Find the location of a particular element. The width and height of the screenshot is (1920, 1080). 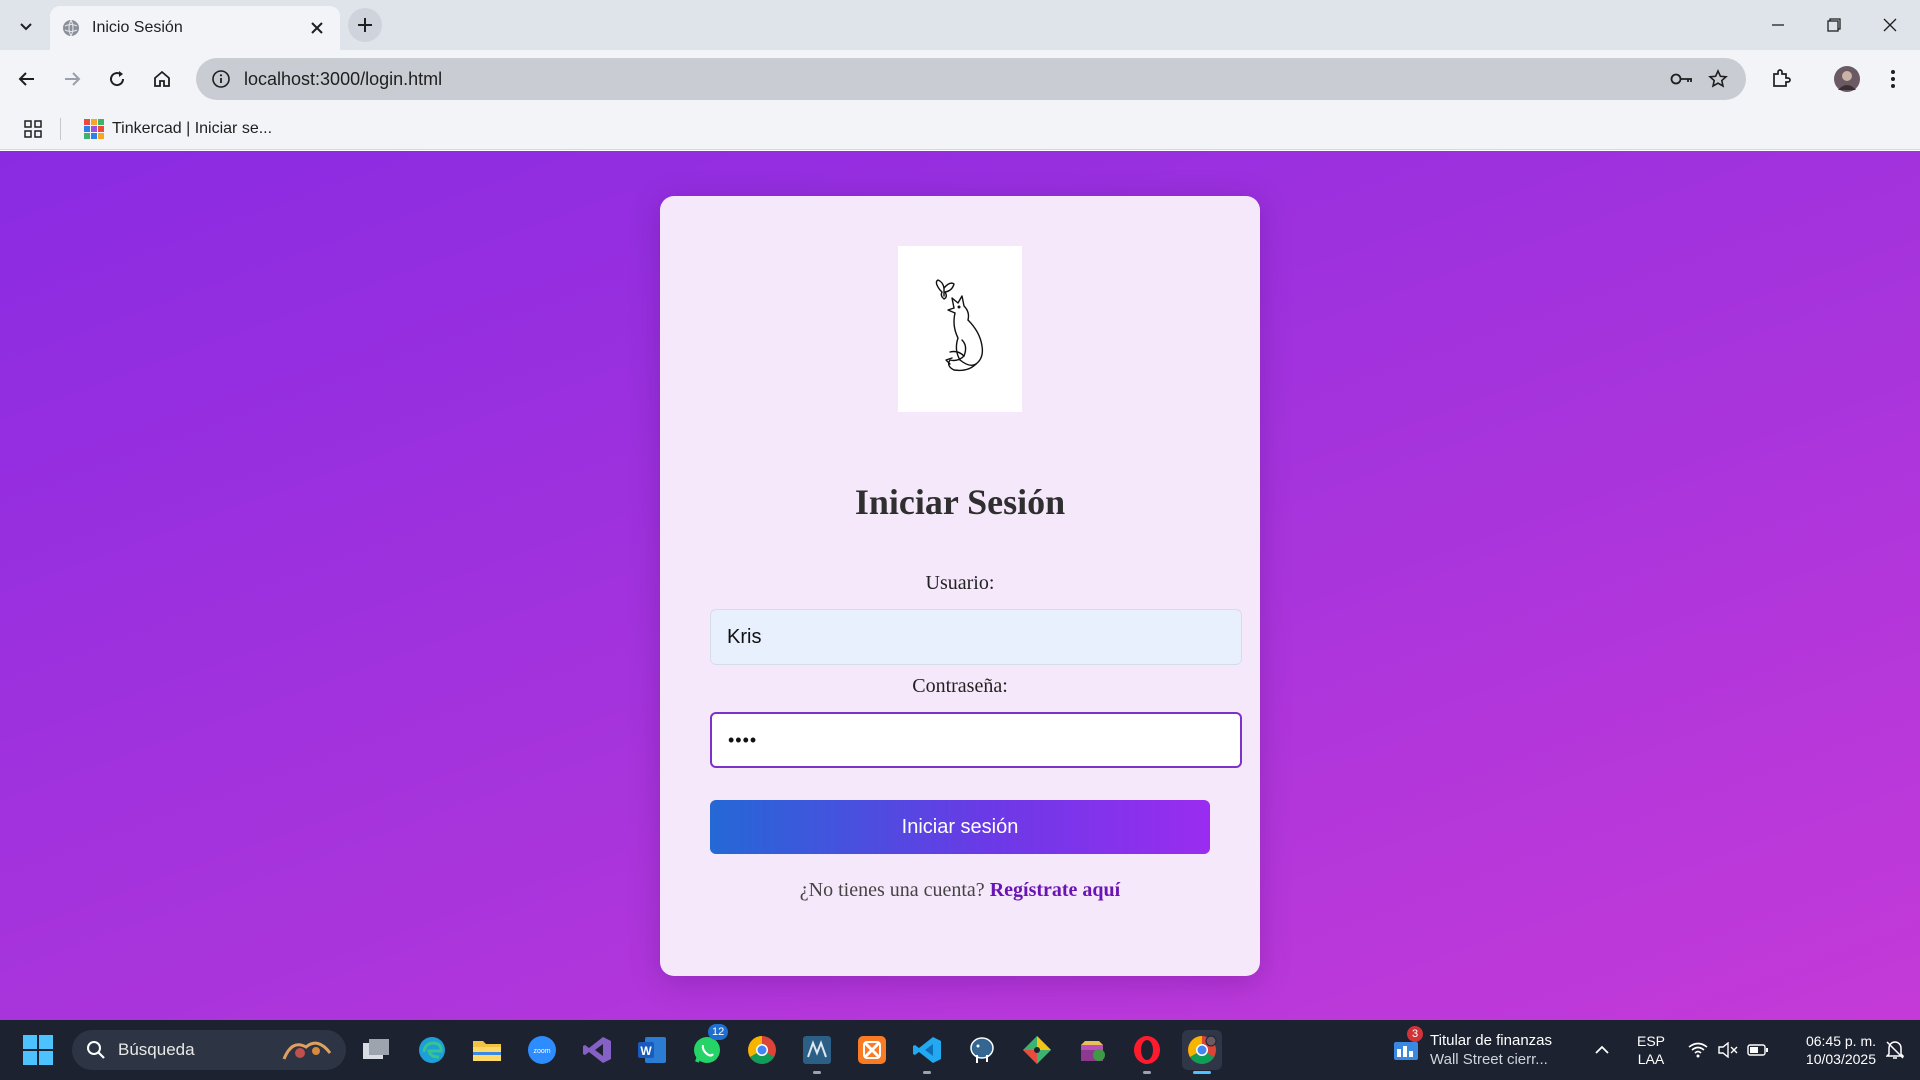

notifications-button is located at coordinates (1895, 1050).